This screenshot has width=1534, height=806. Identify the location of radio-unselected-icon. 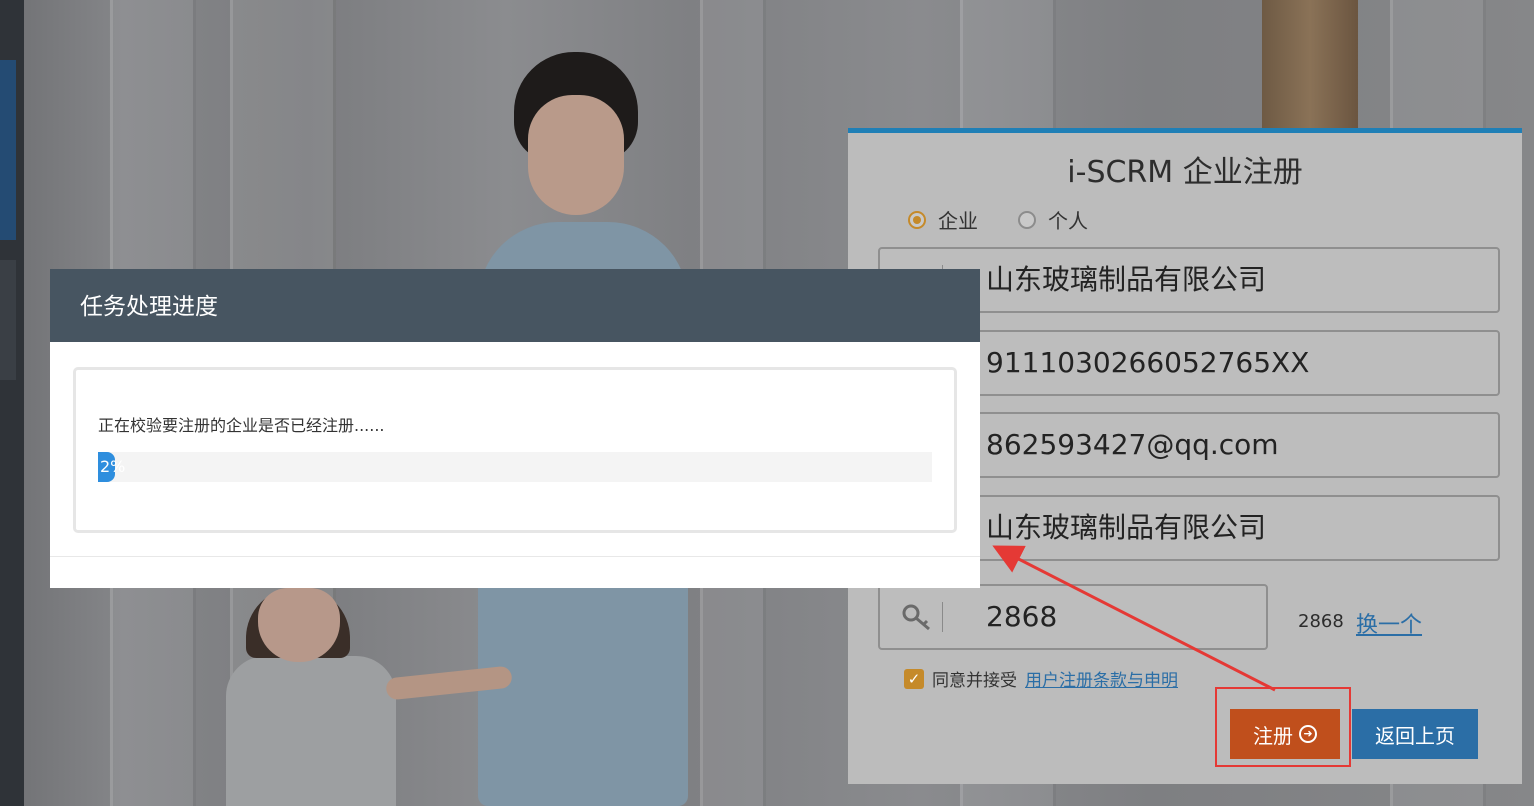
(1027, 219).